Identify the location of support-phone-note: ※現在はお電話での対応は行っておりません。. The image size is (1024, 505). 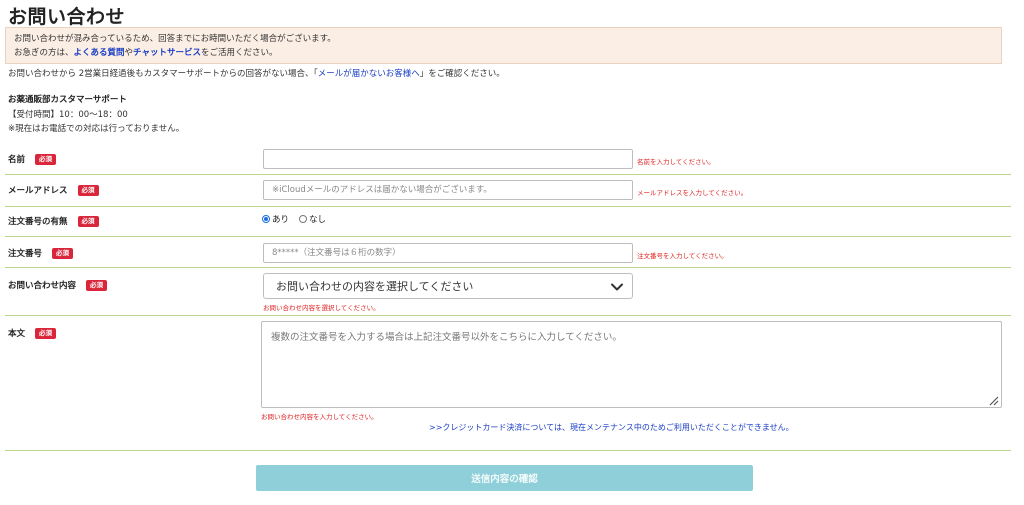
(96, 129).